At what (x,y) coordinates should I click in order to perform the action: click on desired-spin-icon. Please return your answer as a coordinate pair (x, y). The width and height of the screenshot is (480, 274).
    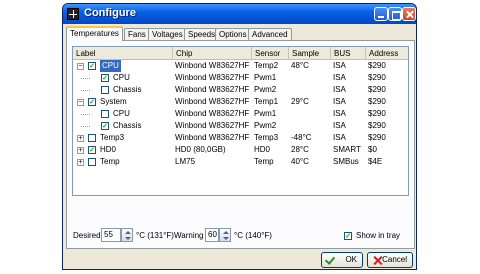
    Looking at the image, I should click on (127, 235).